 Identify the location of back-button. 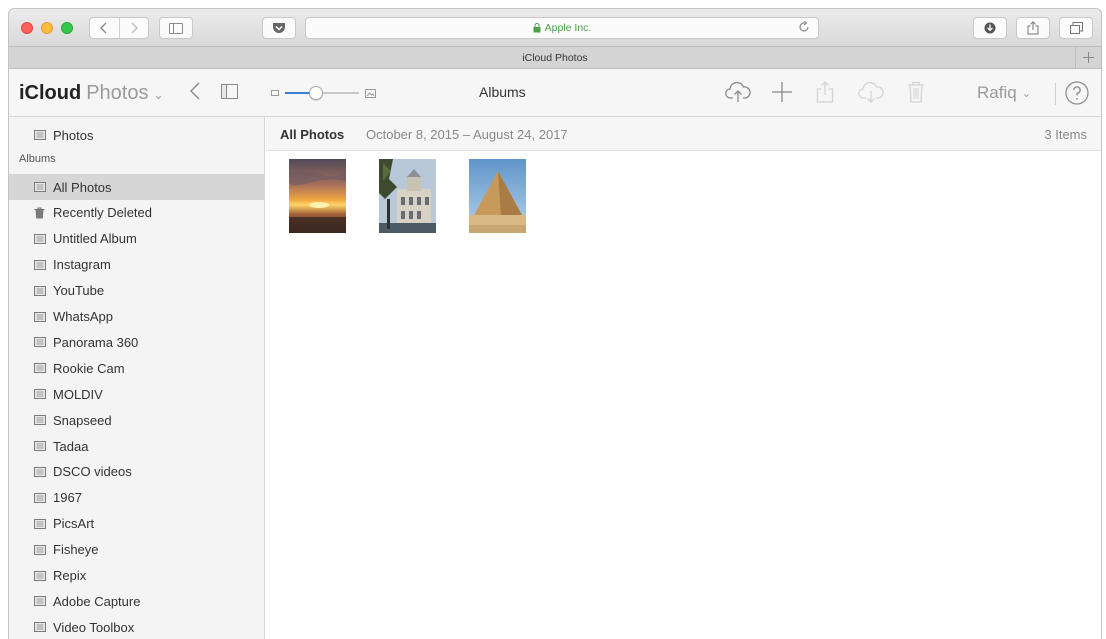
(195, 93).